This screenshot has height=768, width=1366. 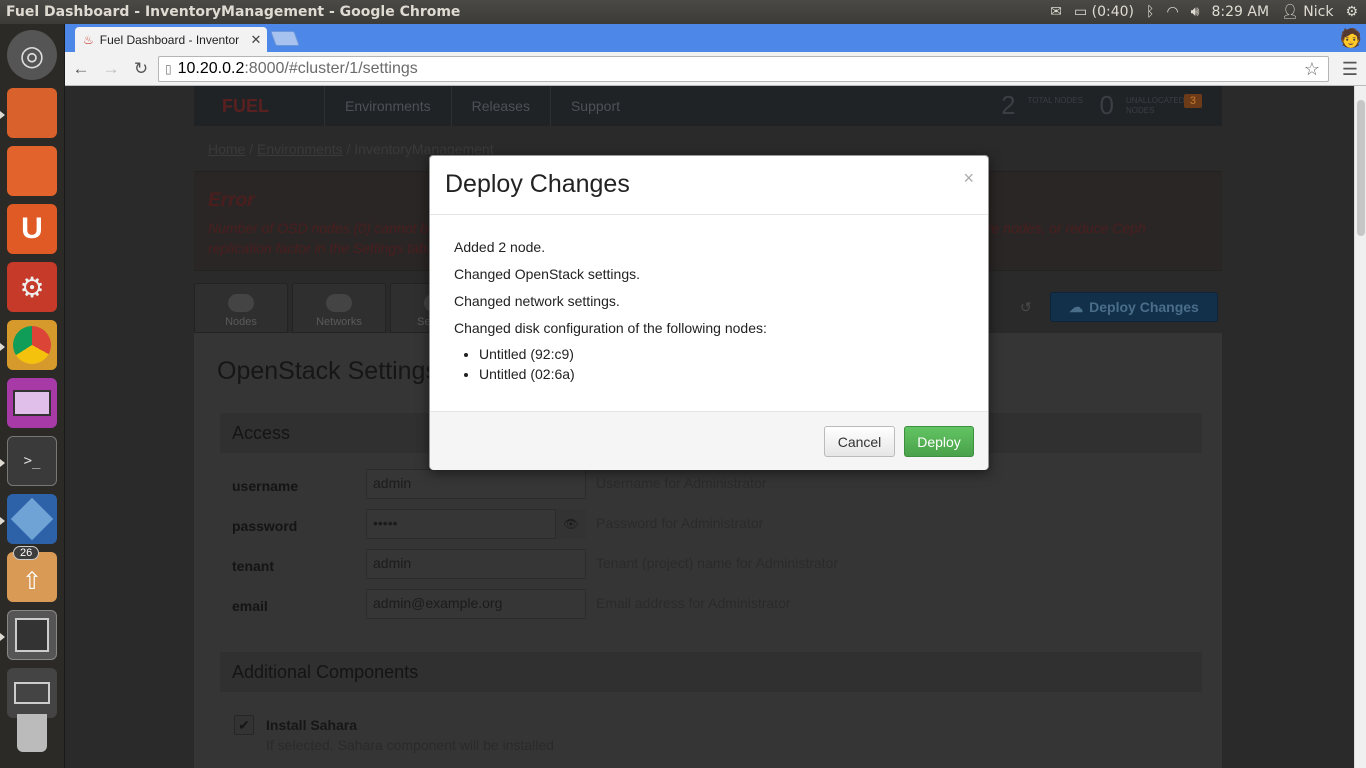 What do you see at coordinates (715, 38) in the screenshot?
I see `tab-strip: ♨ Fuel Dashboard - Inventor ✕ 🧑` at bounding box center [715, 38].